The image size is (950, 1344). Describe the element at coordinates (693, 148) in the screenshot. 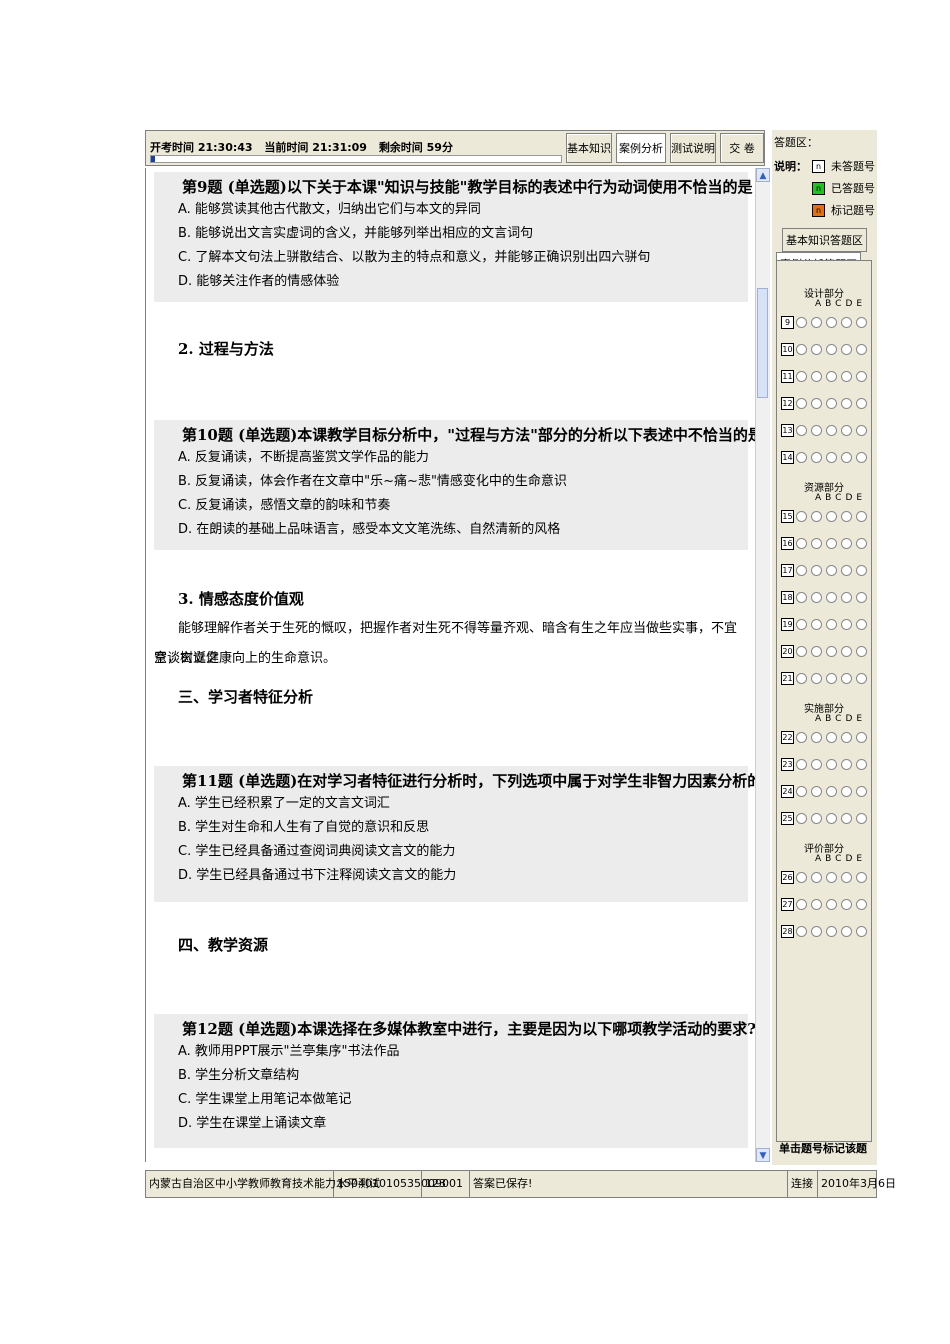

I see `test-help-button: 测试说明` at that location.